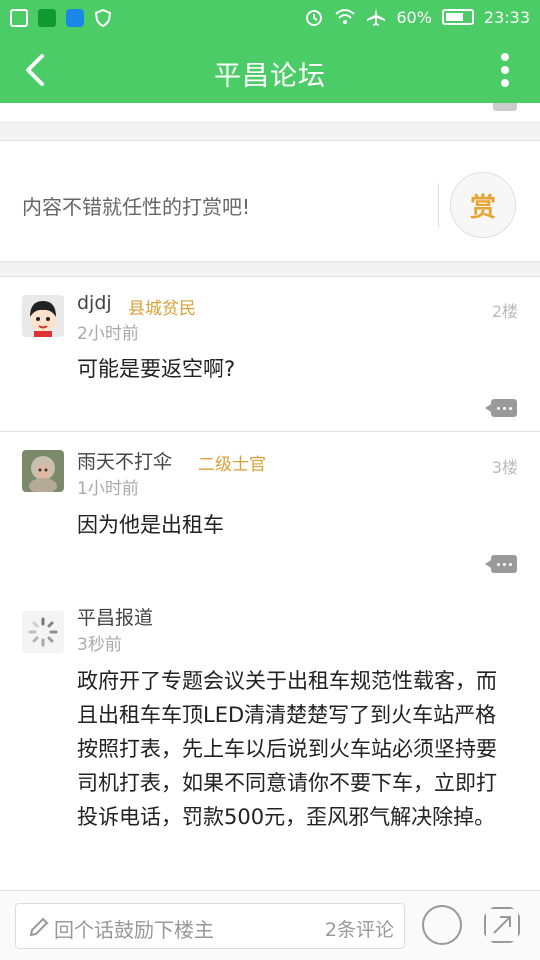 This screenshot has height=960, width=540. I want to click on more-options-icon, so click(505, 70).